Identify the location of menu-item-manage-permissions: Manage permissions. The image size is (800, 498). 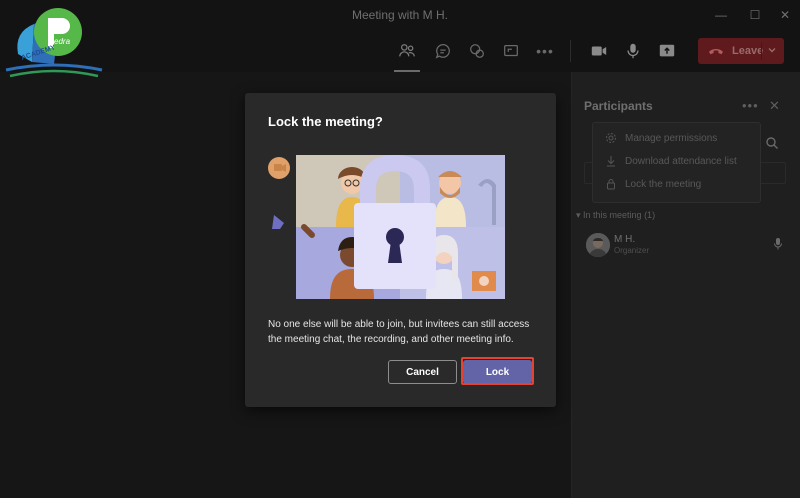
(680, 139).